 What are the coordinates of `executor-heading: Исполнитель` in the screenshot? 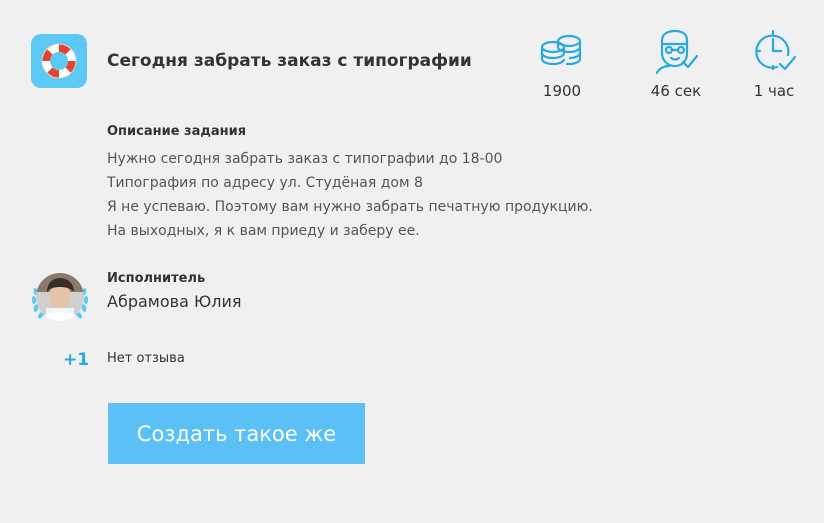 It's located at (156, 278).